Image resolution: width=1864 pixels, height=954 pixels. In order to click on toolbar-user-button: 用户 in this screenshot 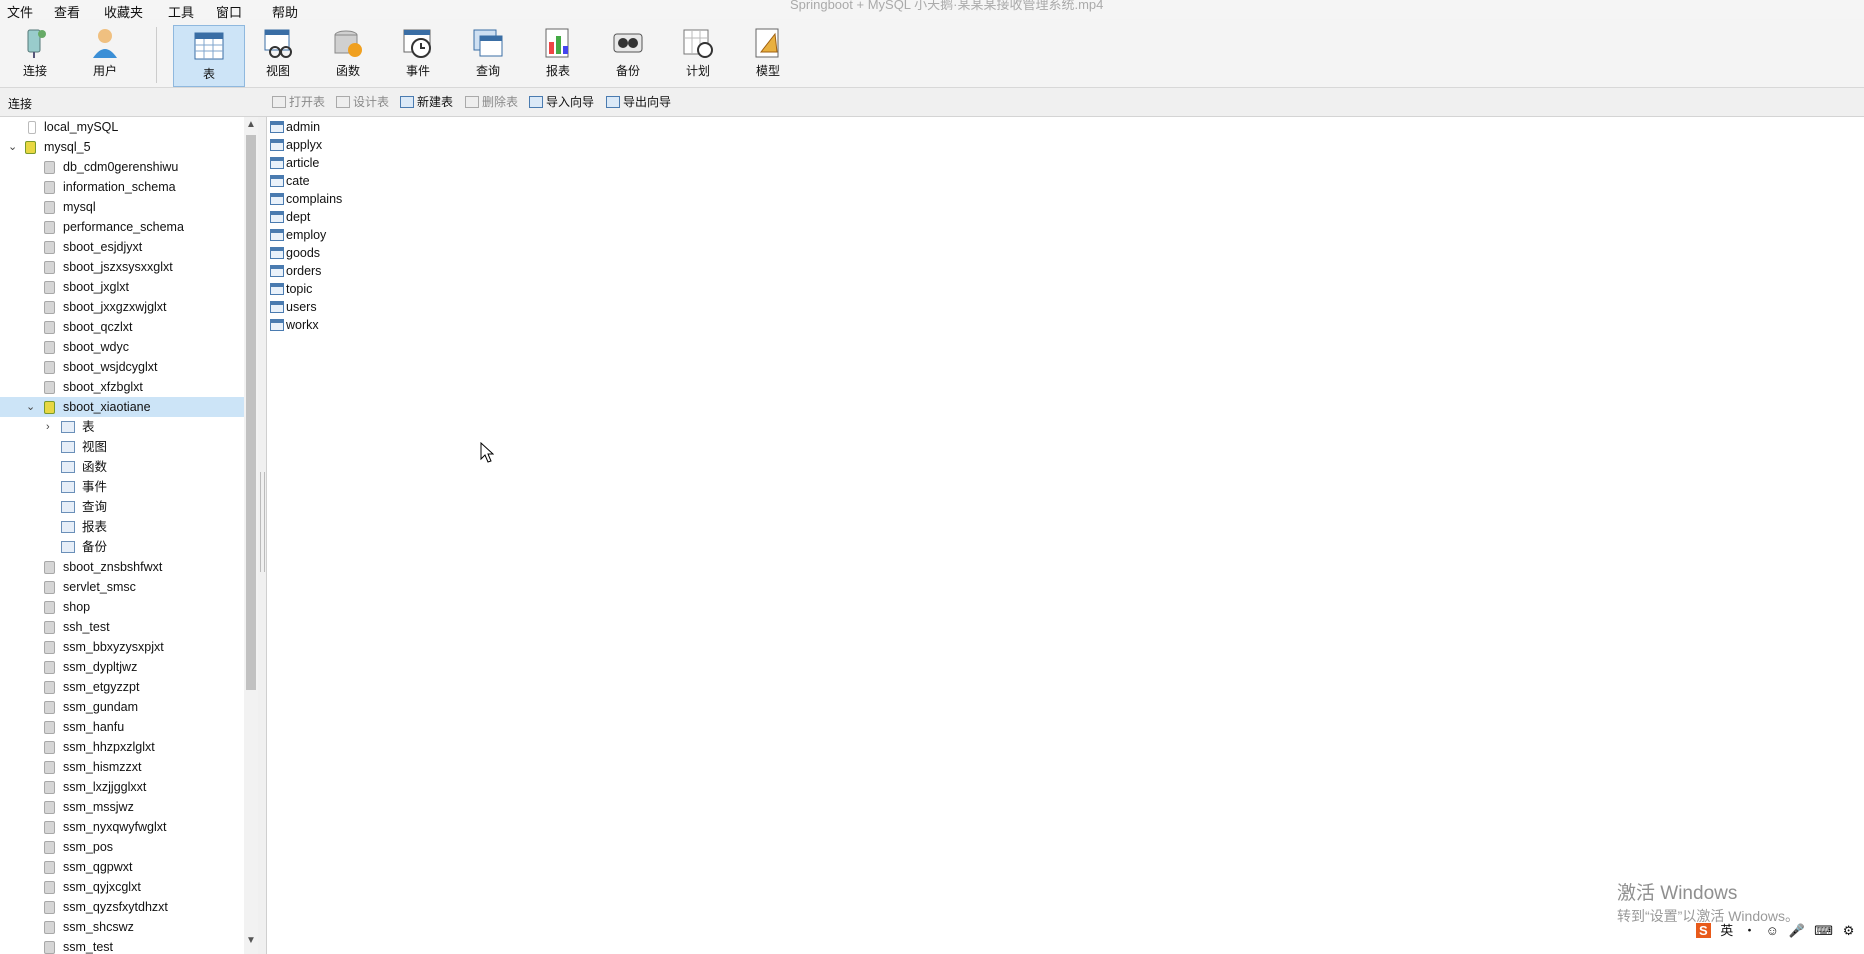, I will do `click(105, 52)`.